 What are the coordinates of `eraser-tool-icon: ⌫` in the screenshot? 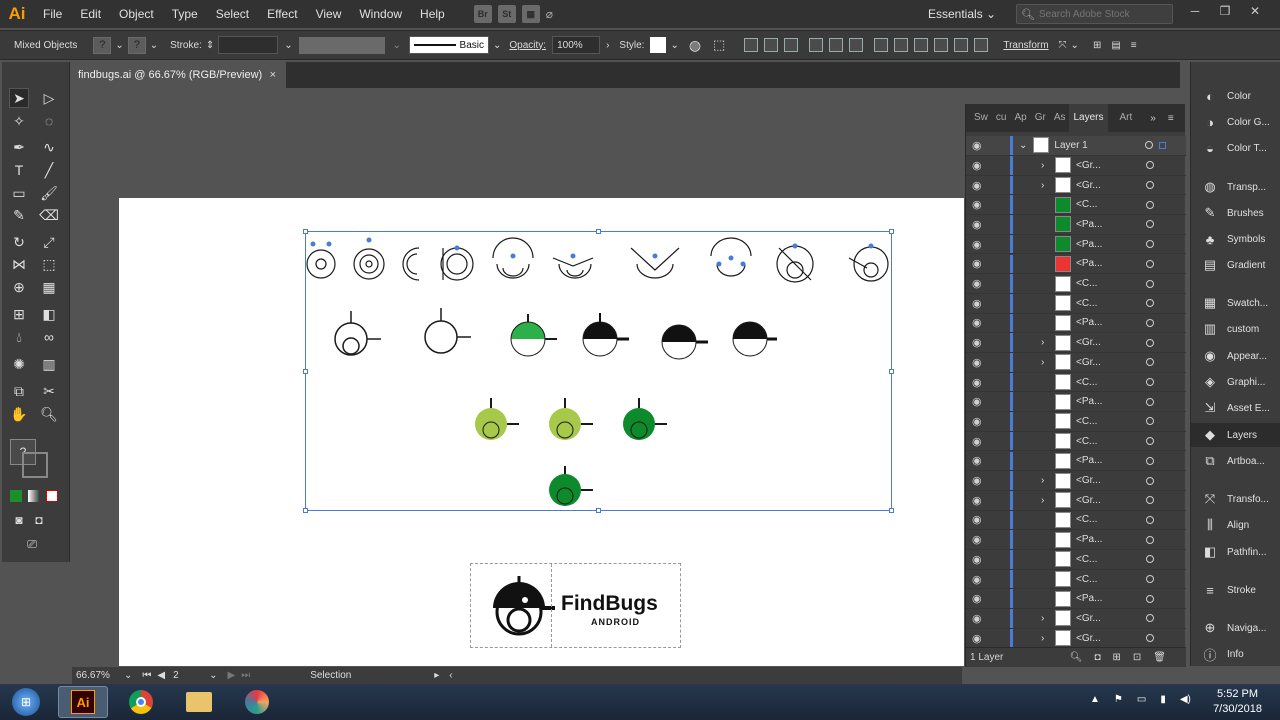 It's located at (49, 215).